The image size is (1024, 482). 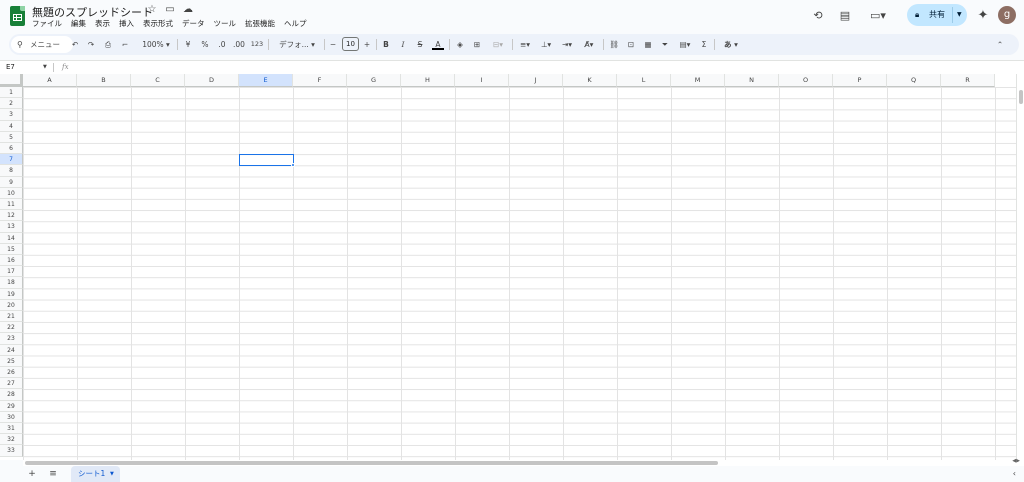 I want to click on row-header-8: 8, so click(x=11, y=171).